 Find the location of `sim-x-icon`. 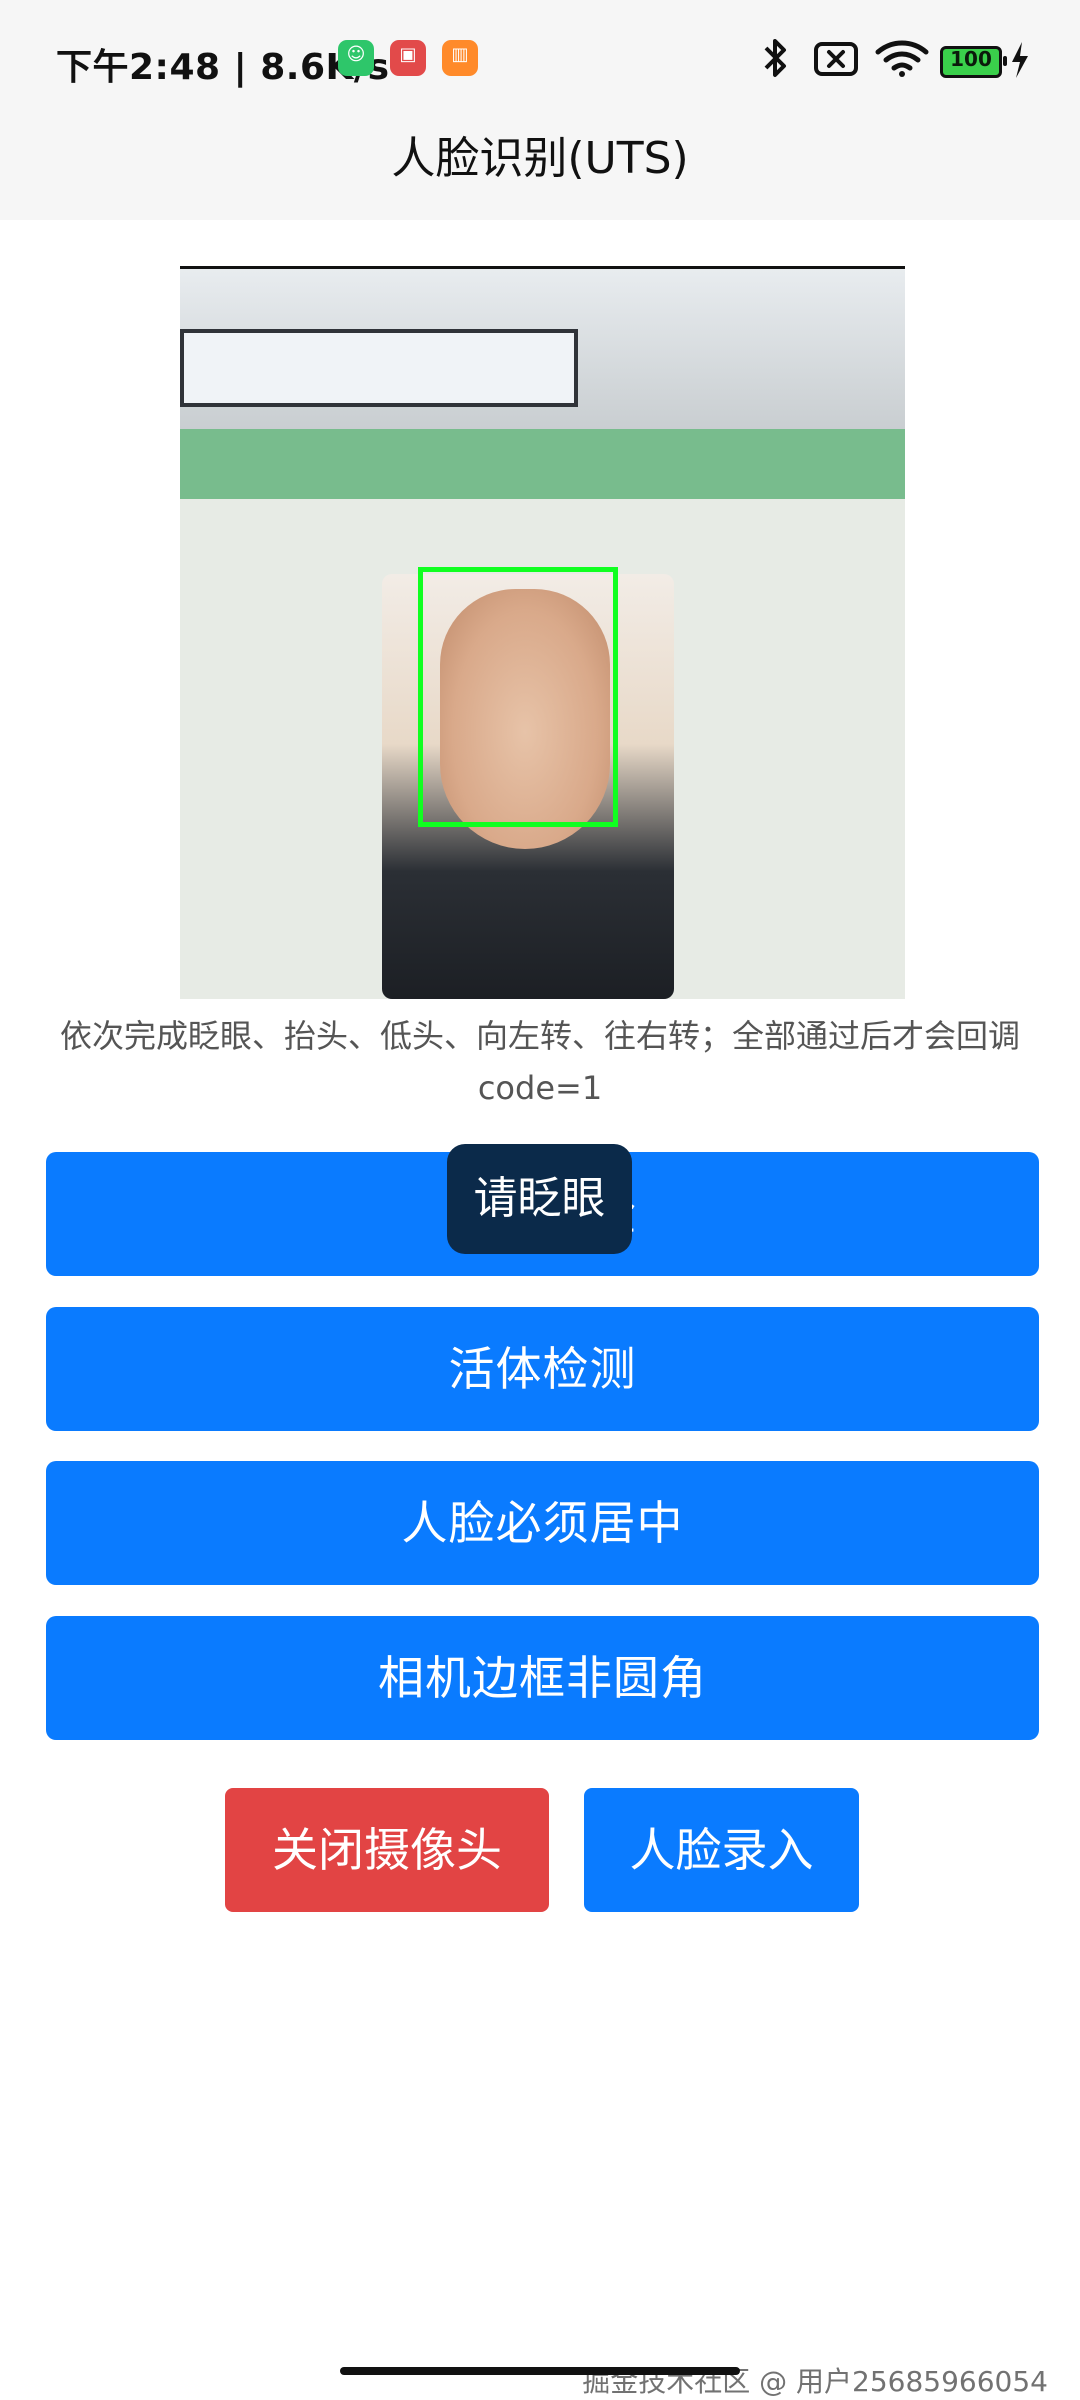

sim-x-icon is located at coordinates (836, 59).